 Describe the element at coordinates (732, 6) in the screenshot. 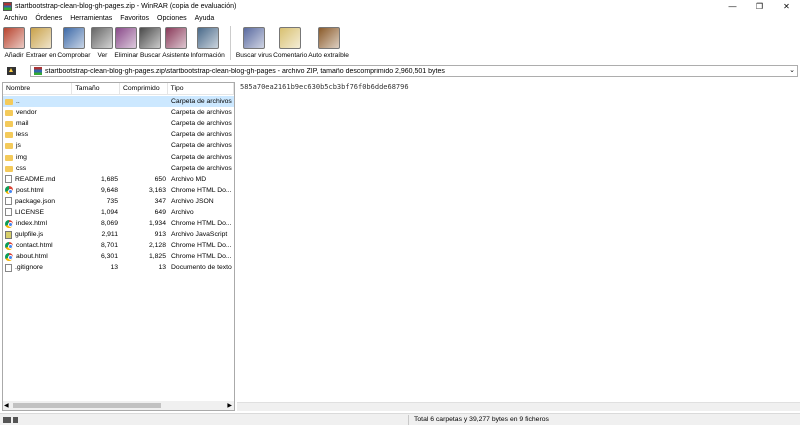

I see `minimize-button: —` at that location.